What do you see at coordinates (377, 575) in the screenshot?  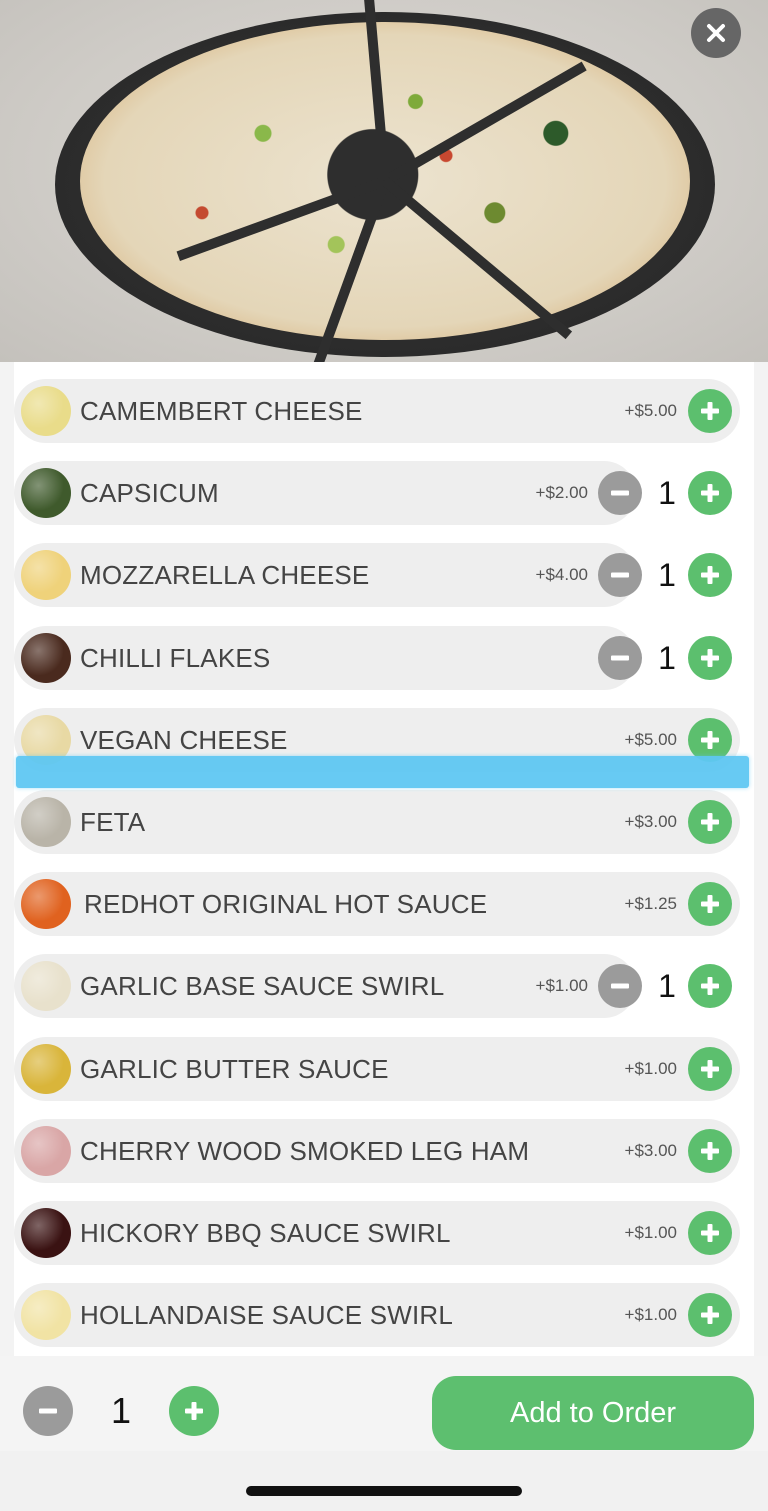 I see `extra-item-row: MOZZARELLA CHEESE +$4.00 1` at bounding box center [377, 575].